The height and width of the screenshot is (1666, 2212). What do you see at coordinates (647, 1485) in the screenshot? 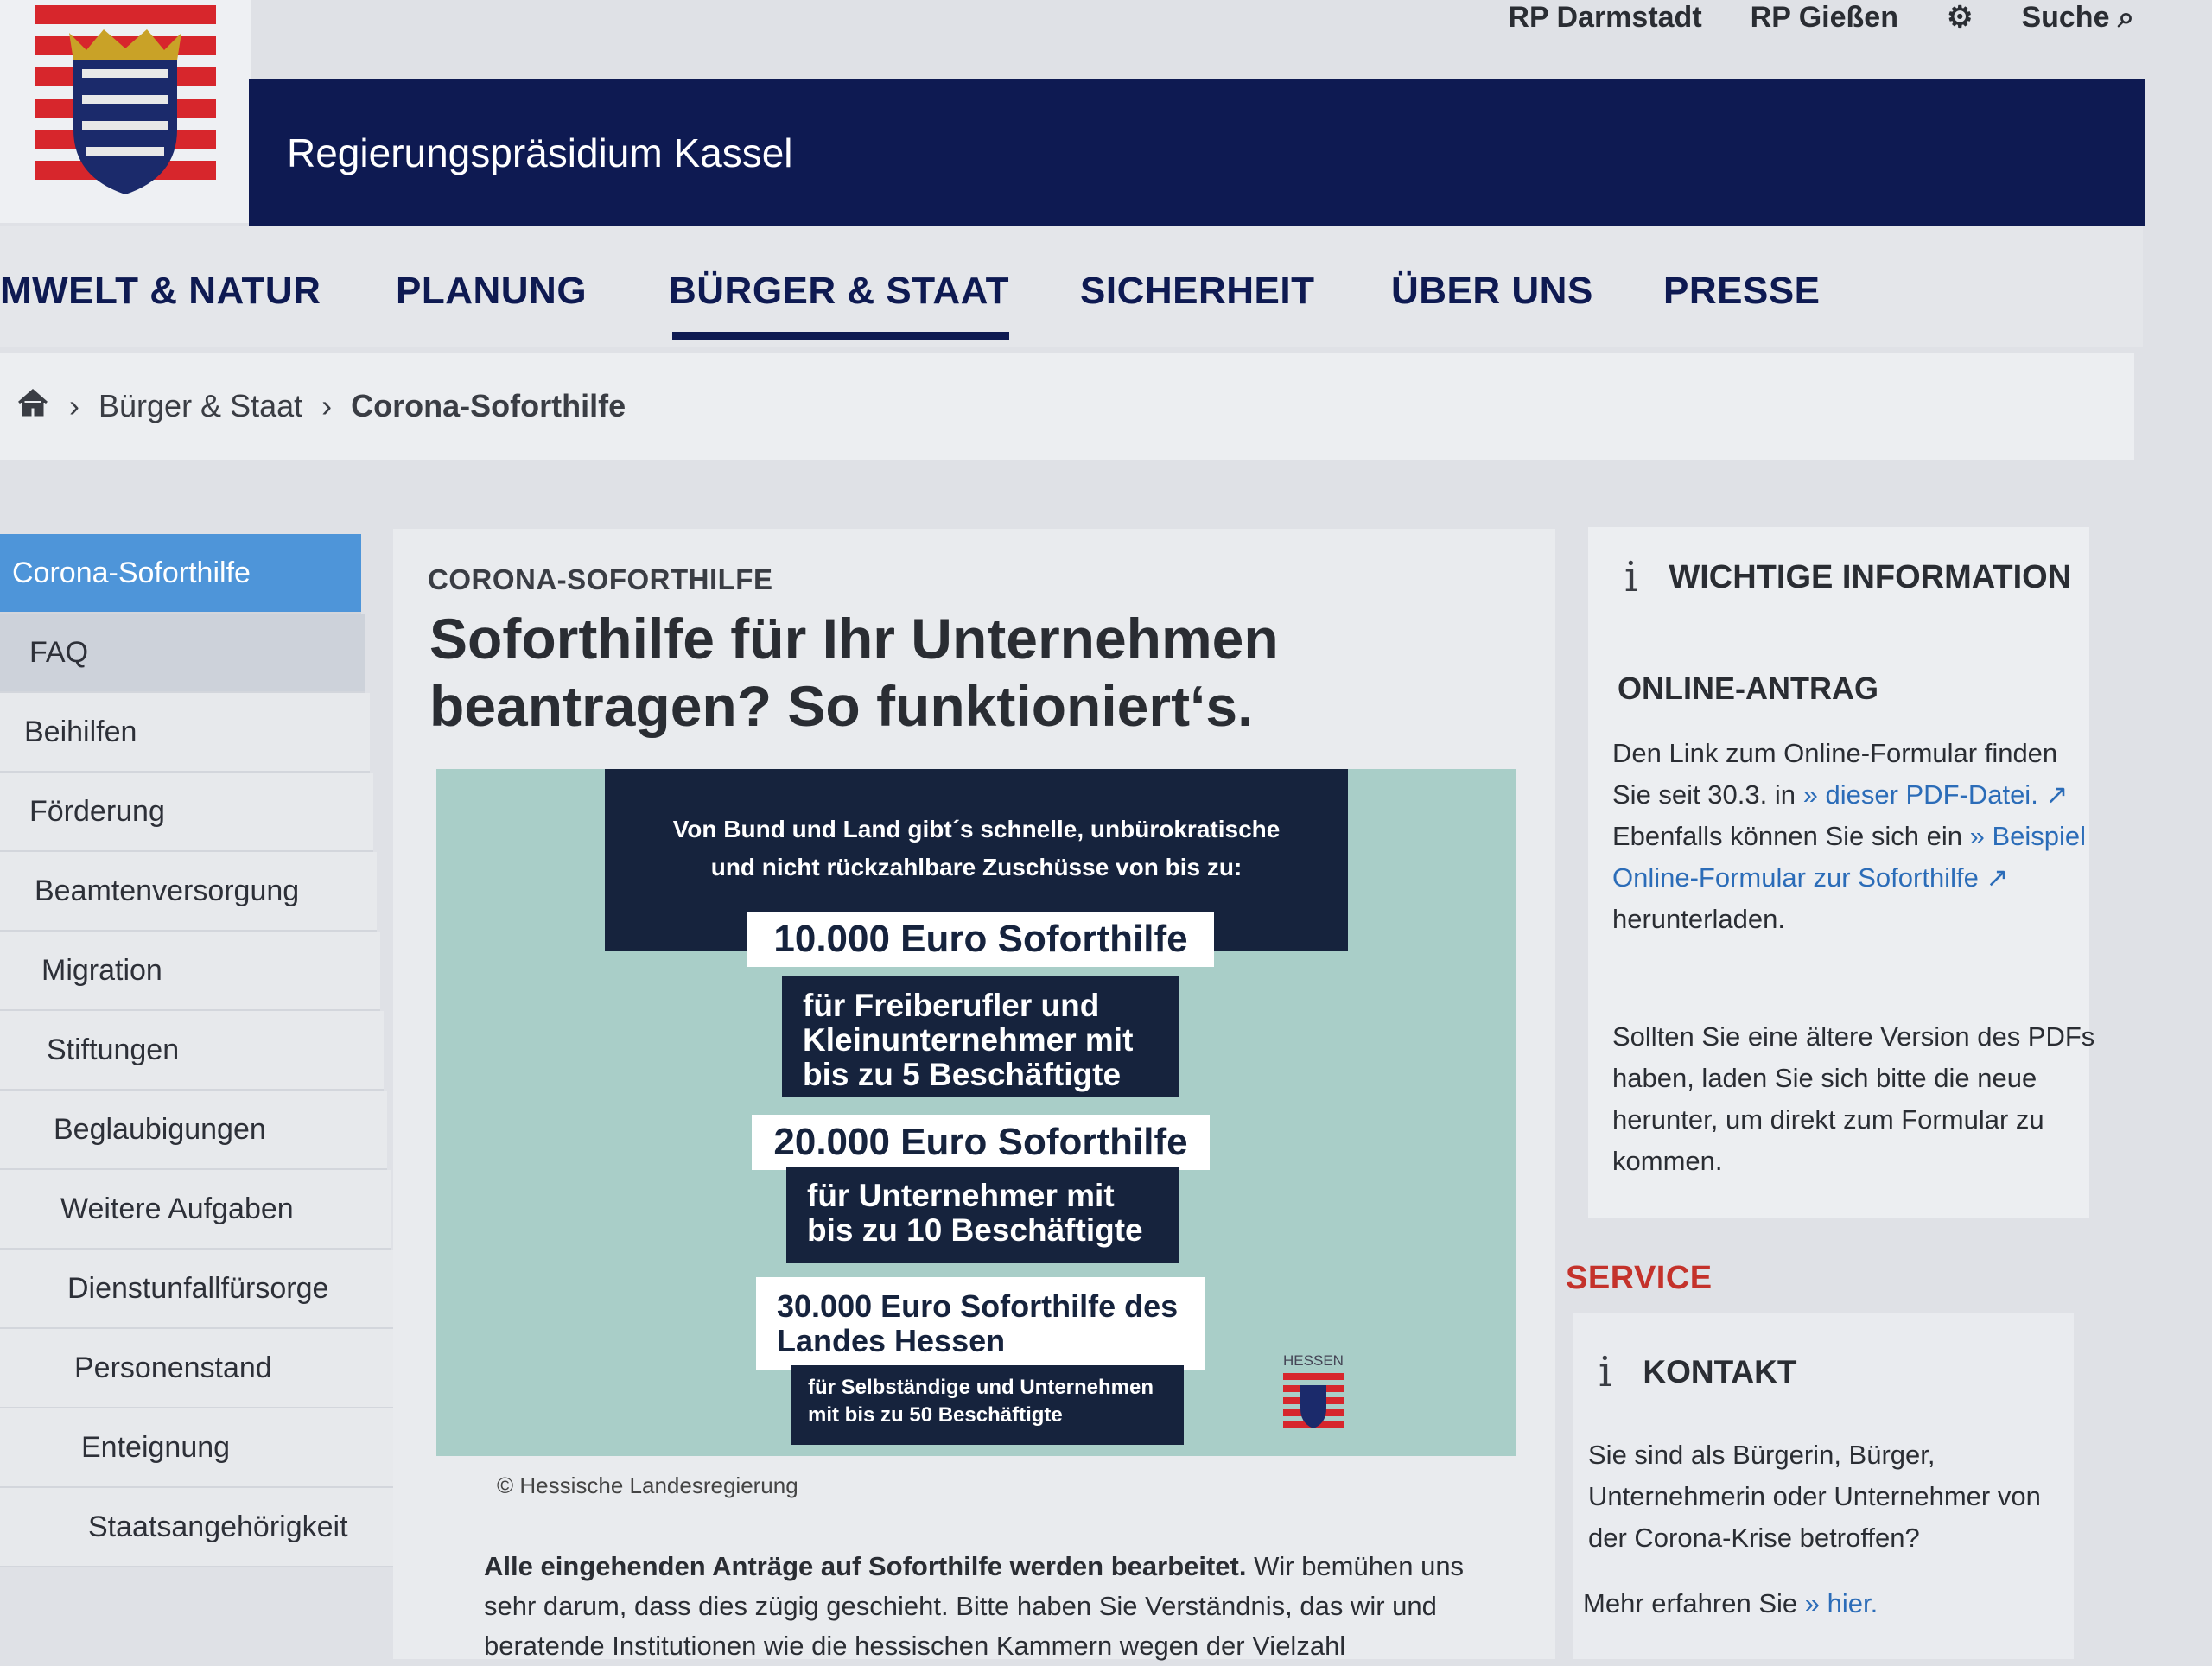
I see `image-caption: © Hessische Landesregierung` at bounding box center [647, 1485].